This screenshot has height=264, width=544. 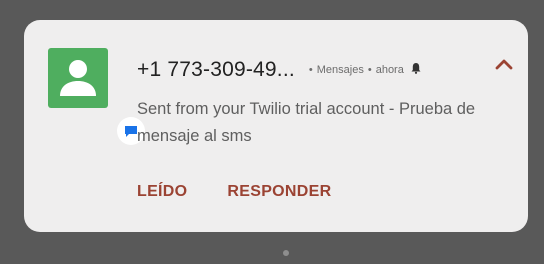 What do you see at coordinates (416, 70) in the screenshot?
I see `bell-icon` at bounding box center [416, 70].